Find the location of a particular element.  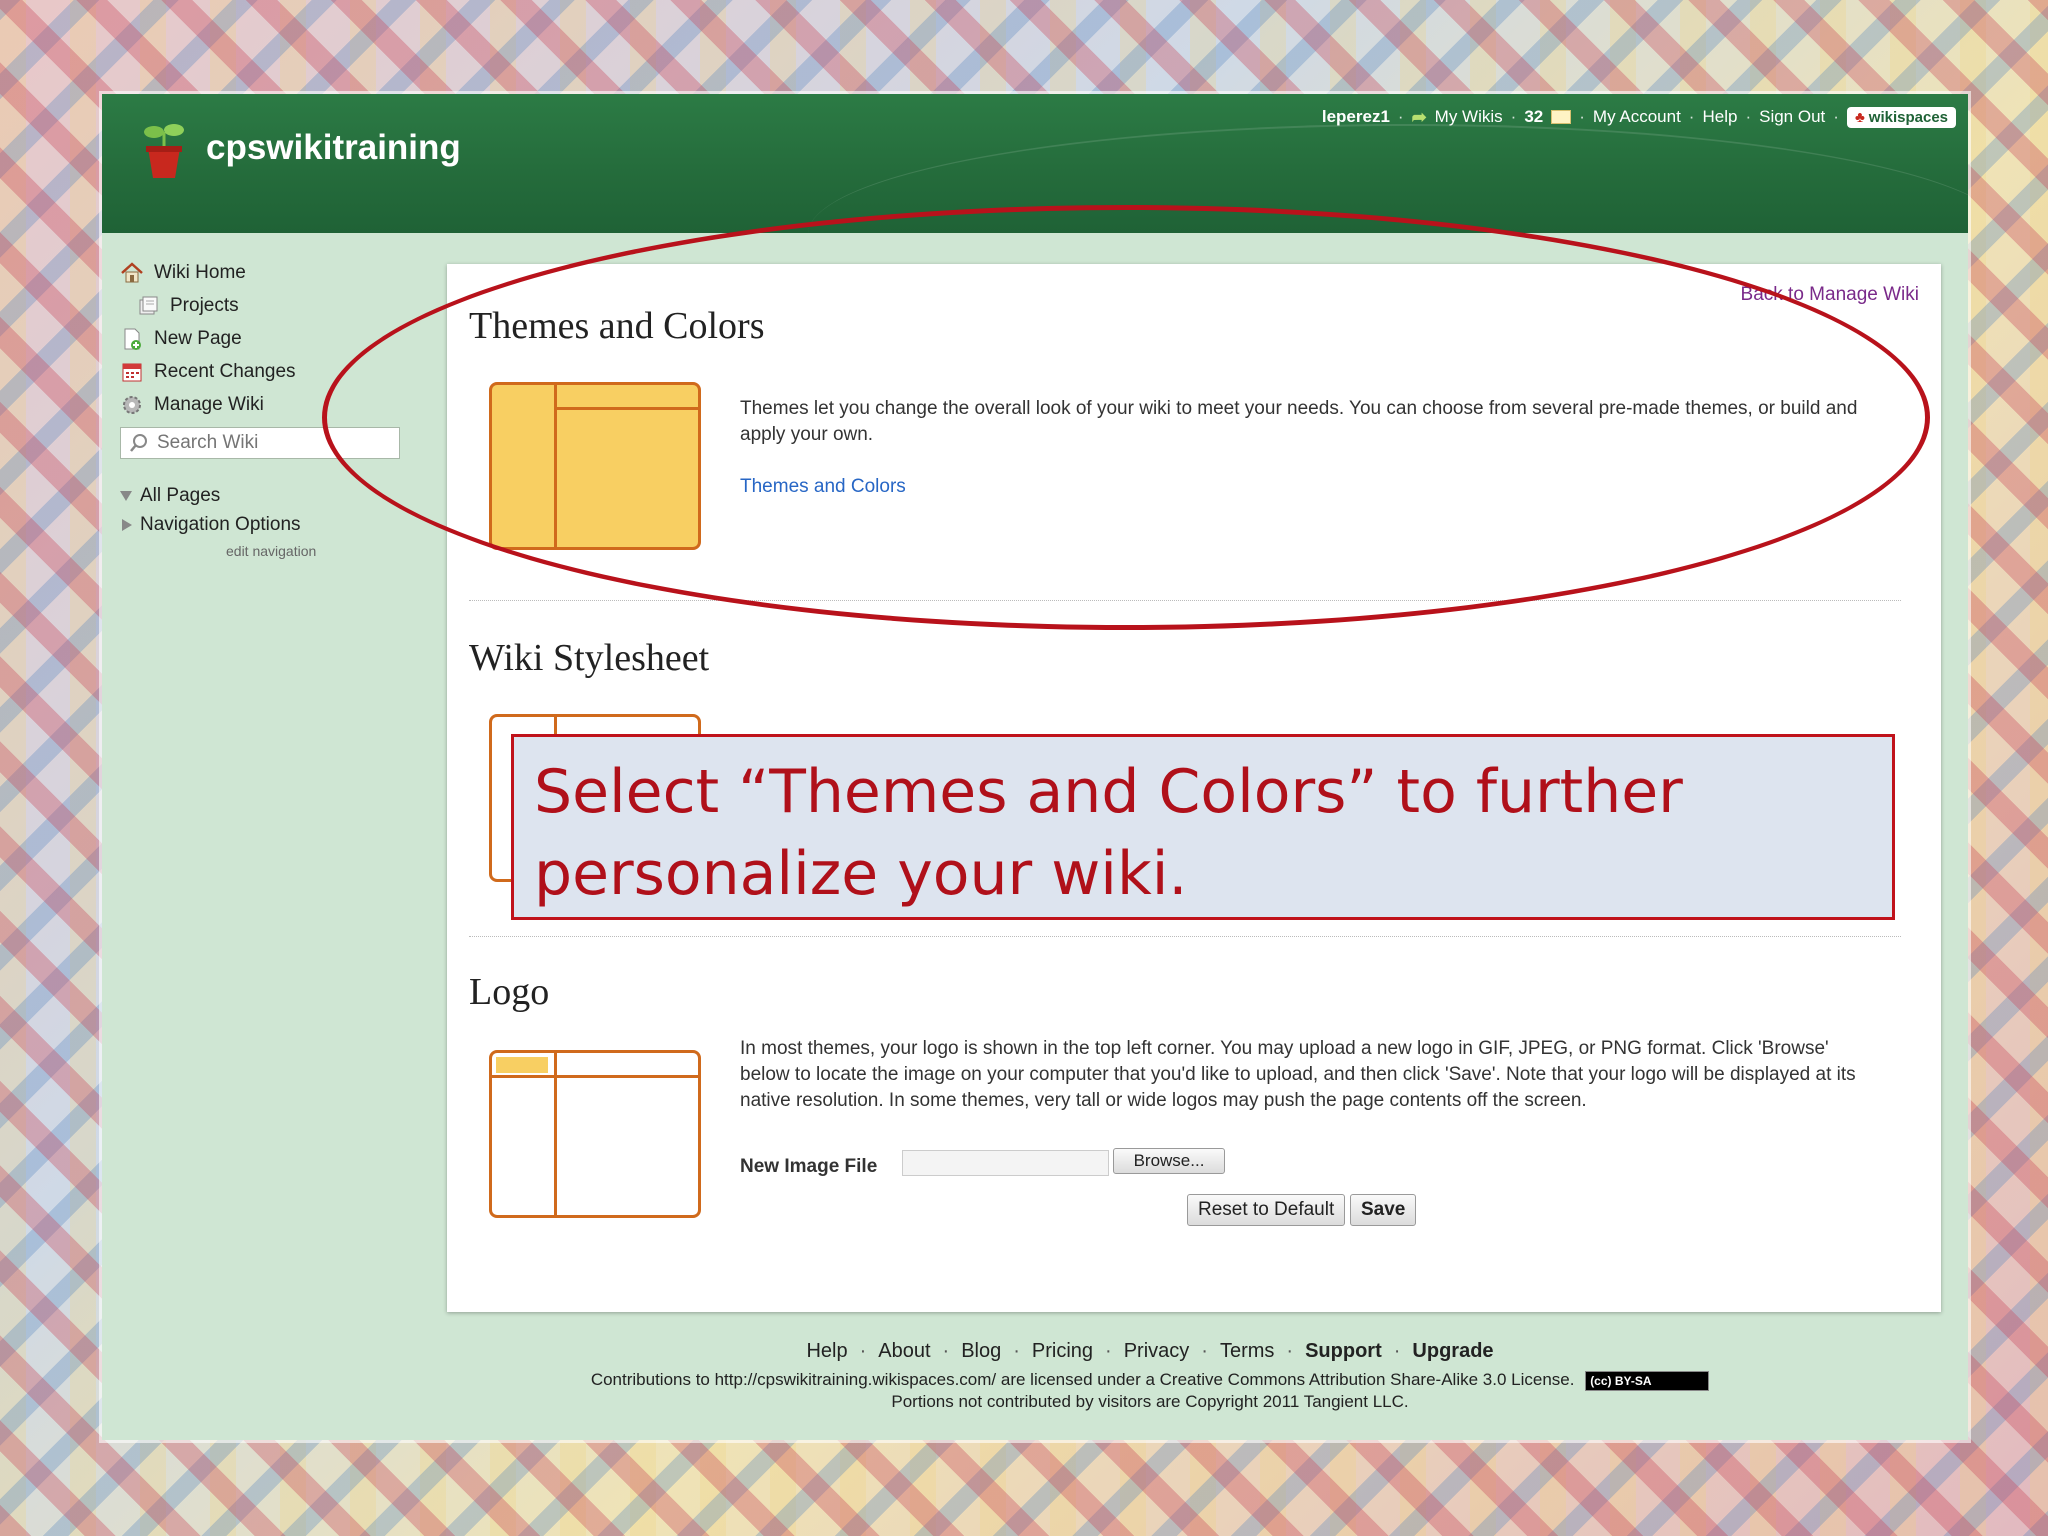

message-count: 32 is located at coordinates (1533, 117).